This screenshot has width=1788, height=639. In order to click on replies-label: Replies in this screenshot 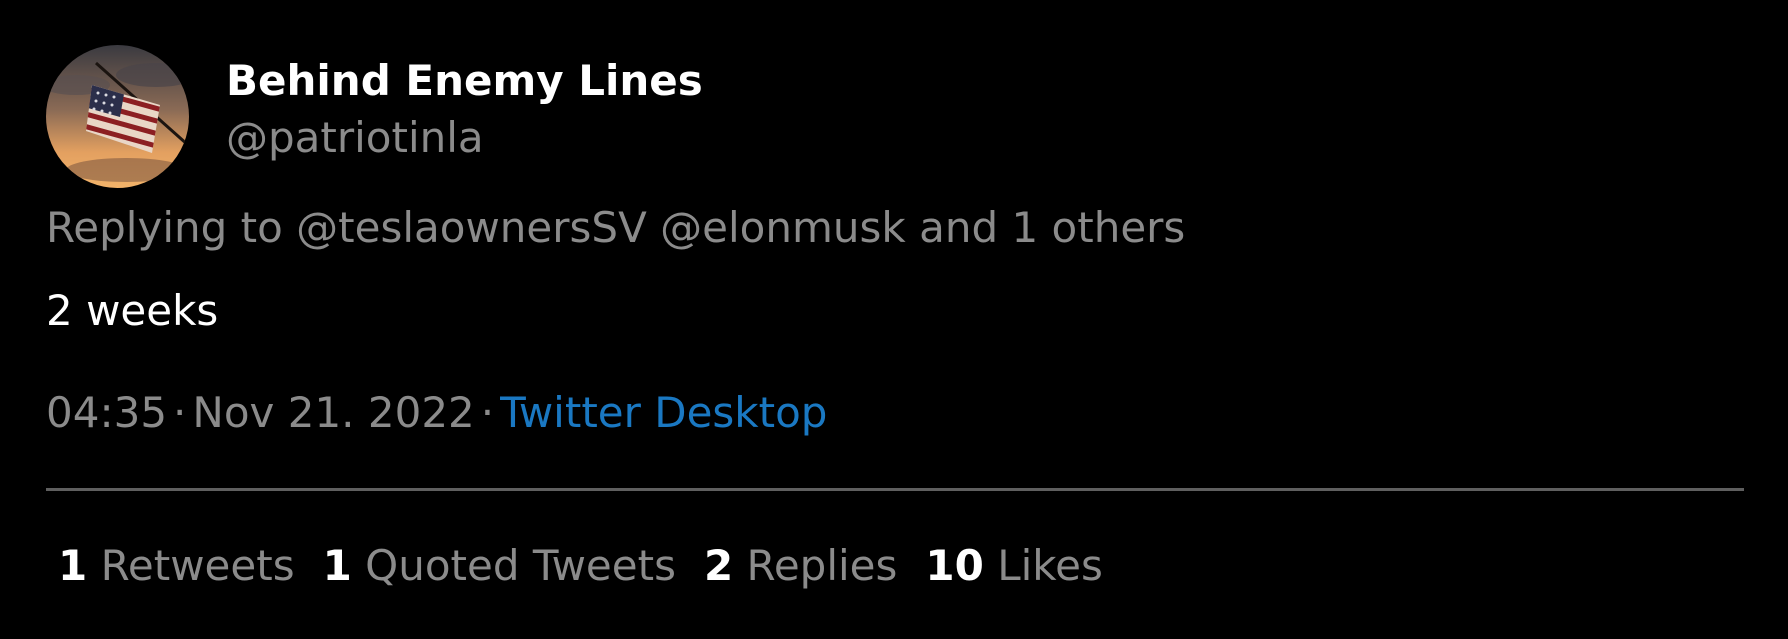, I will do `click(822, 565)`.